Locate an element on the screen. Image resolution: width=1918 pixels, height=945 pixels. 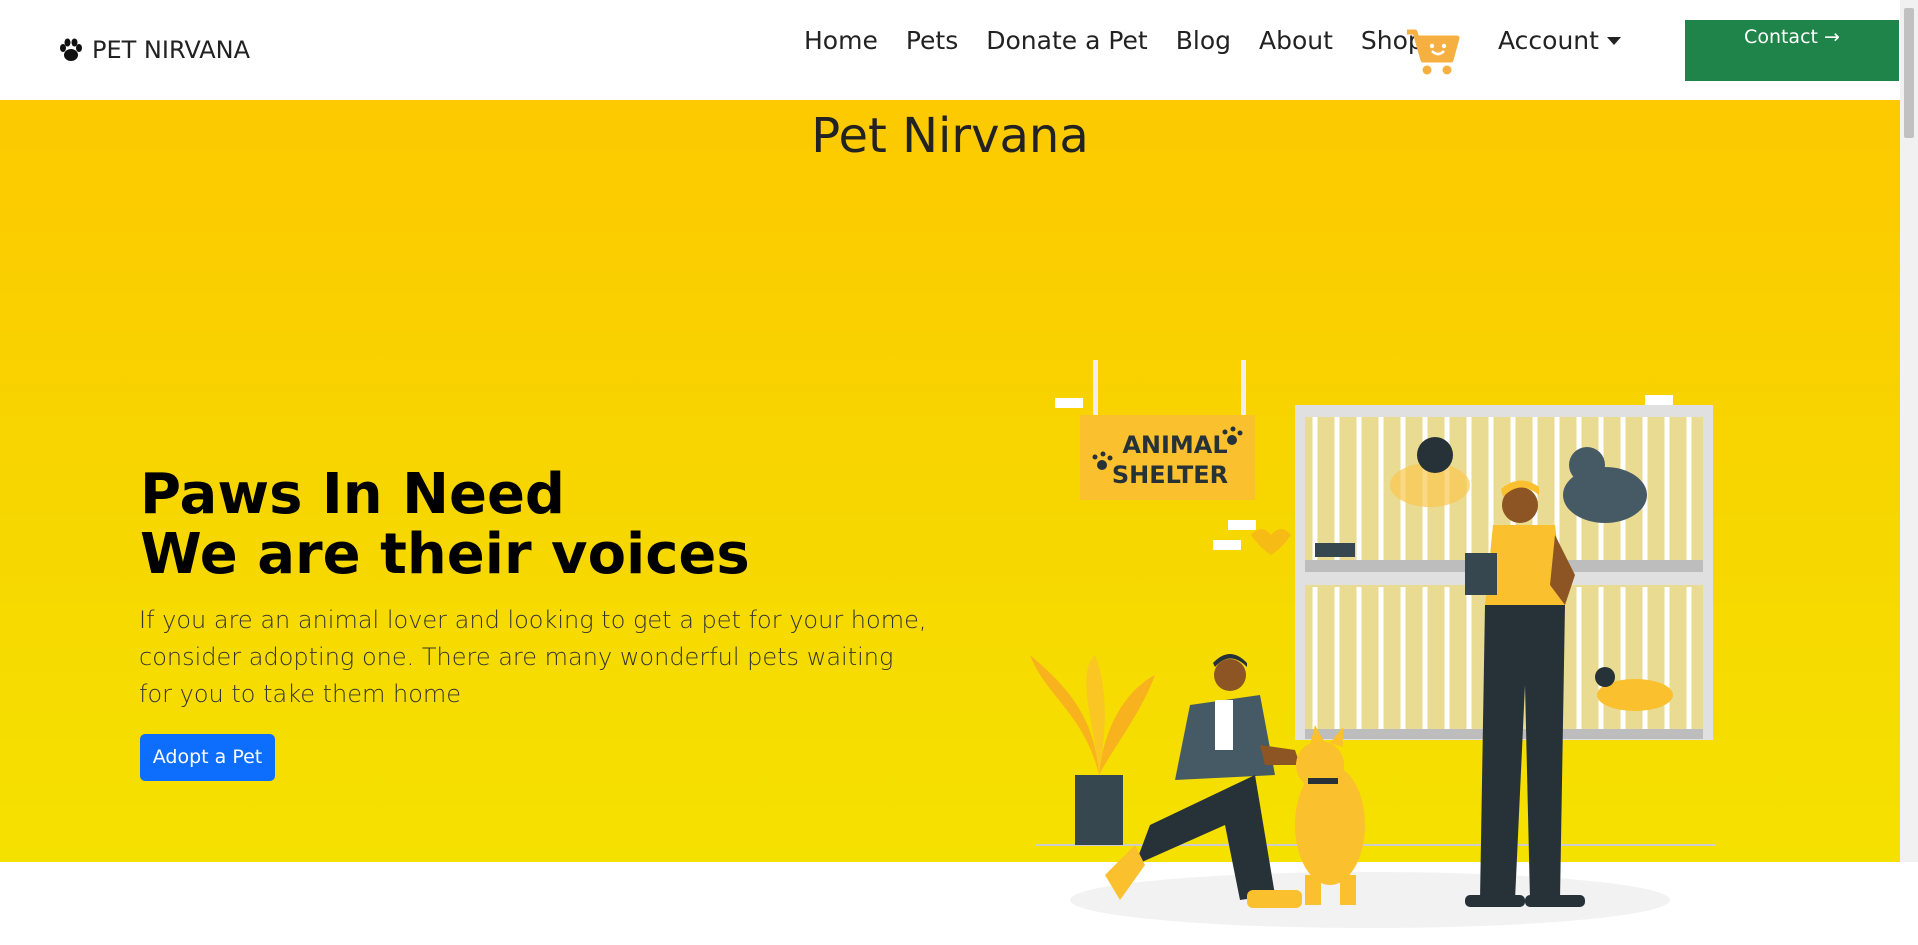
nav-home: Home is located at coordinates (848, 41).